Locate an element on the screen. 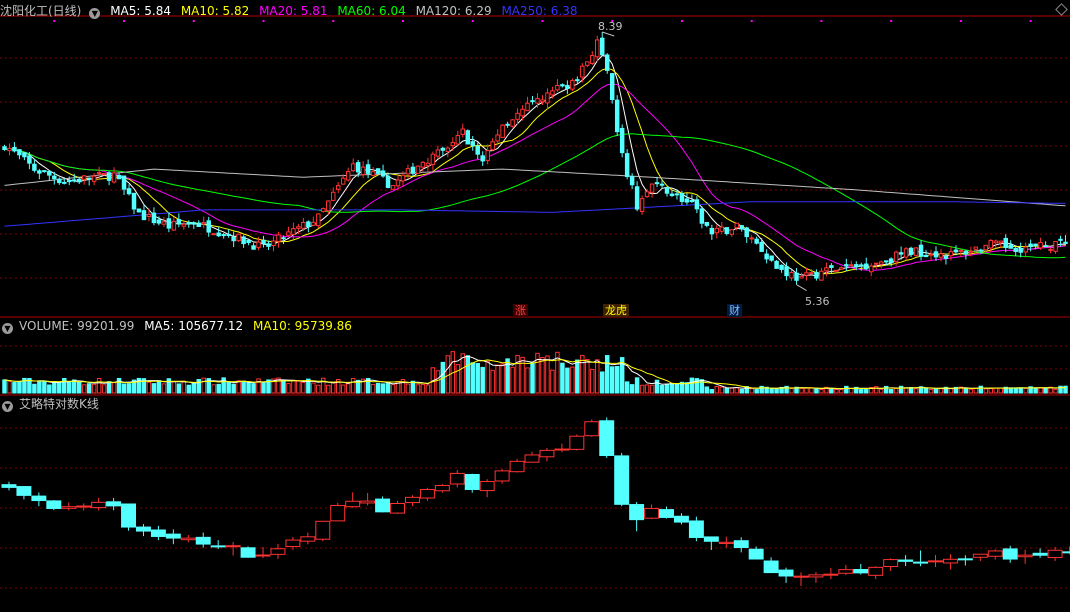 This screenshot has height=612, width=1070. indicator-legend: ▼ 艾略特对数K线 is located at coordinates (52, 404).